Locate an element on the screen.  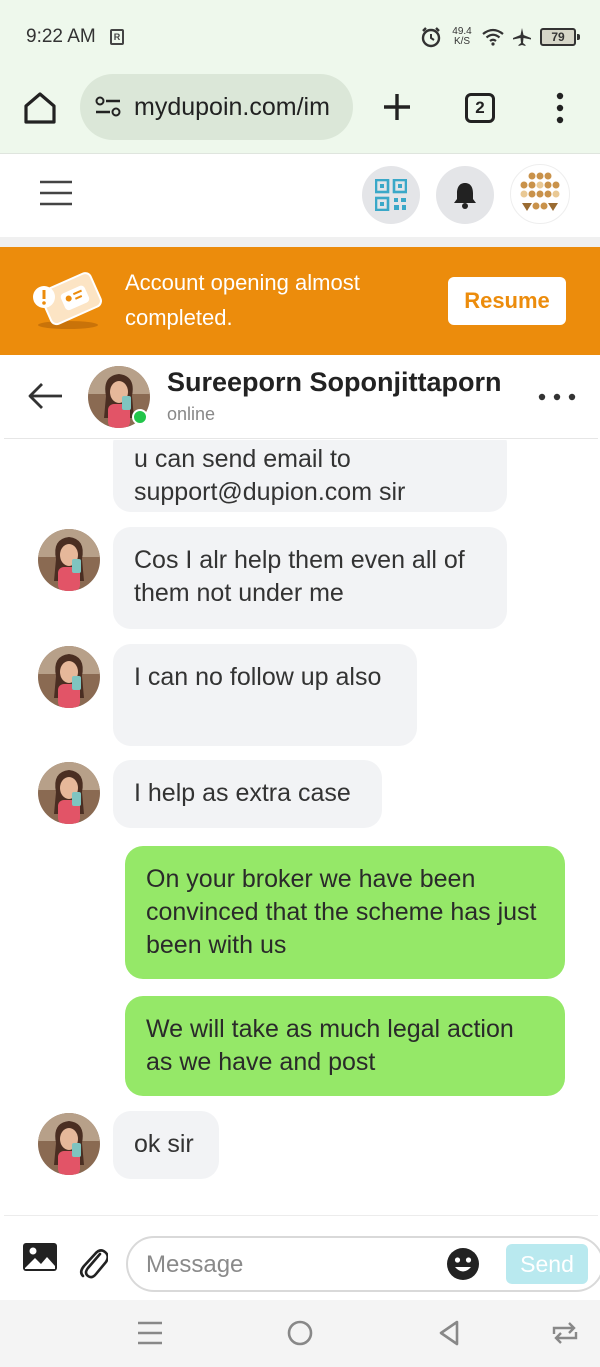
brand-logo-icon is located at coordinates (540, 191).